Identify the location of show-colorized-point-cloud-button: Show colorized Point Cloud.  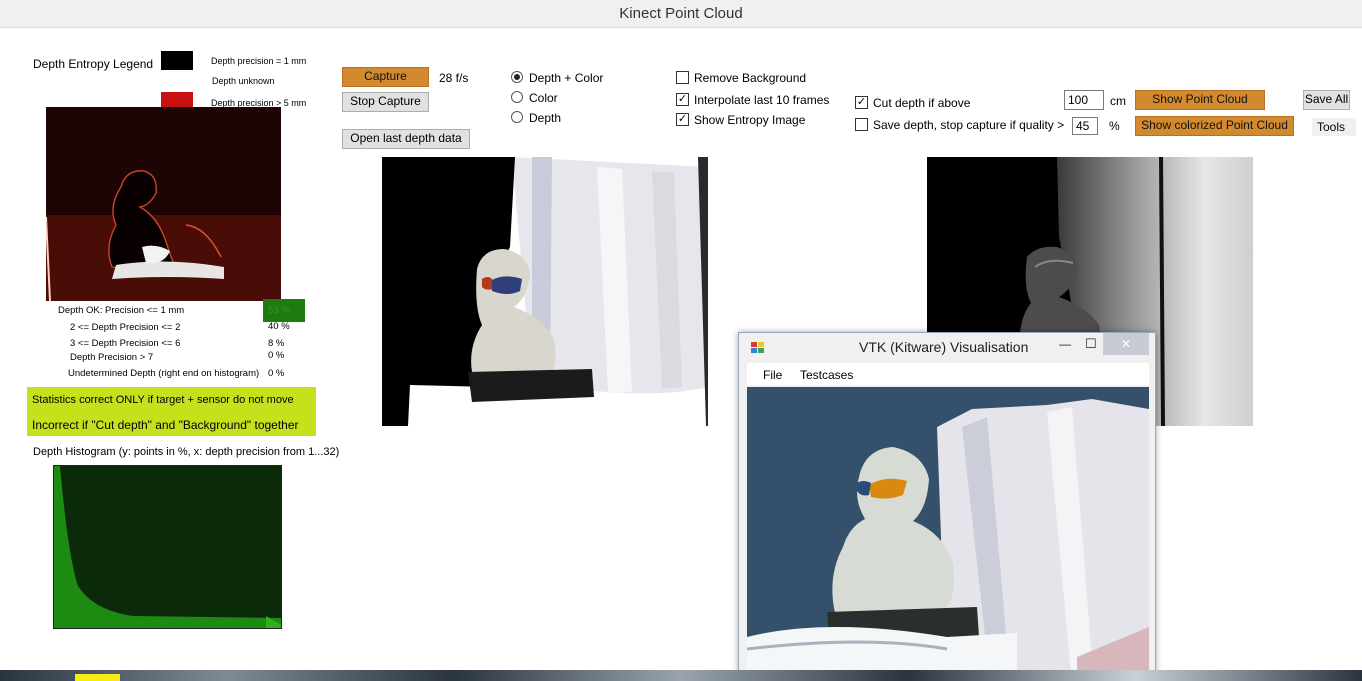
(1214, 126).